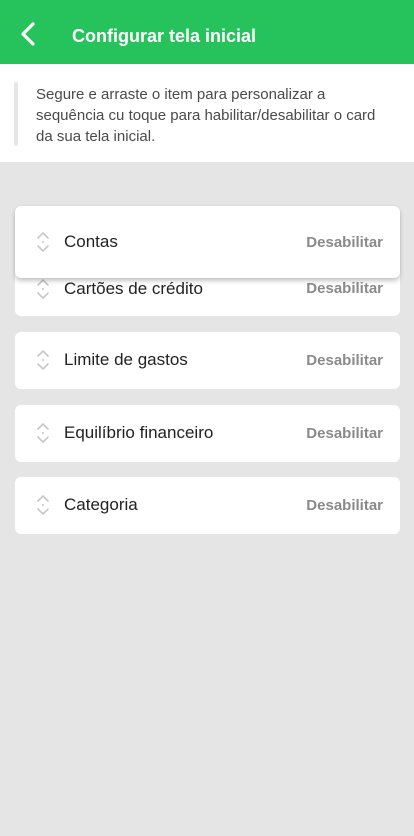 The height and width of the screenshot is (836, 414). What do you see at coordinates (207, 505) in the screenshot?
I see `card-categoria: Categoria Desabilitar` at bounding box center [207, 505].